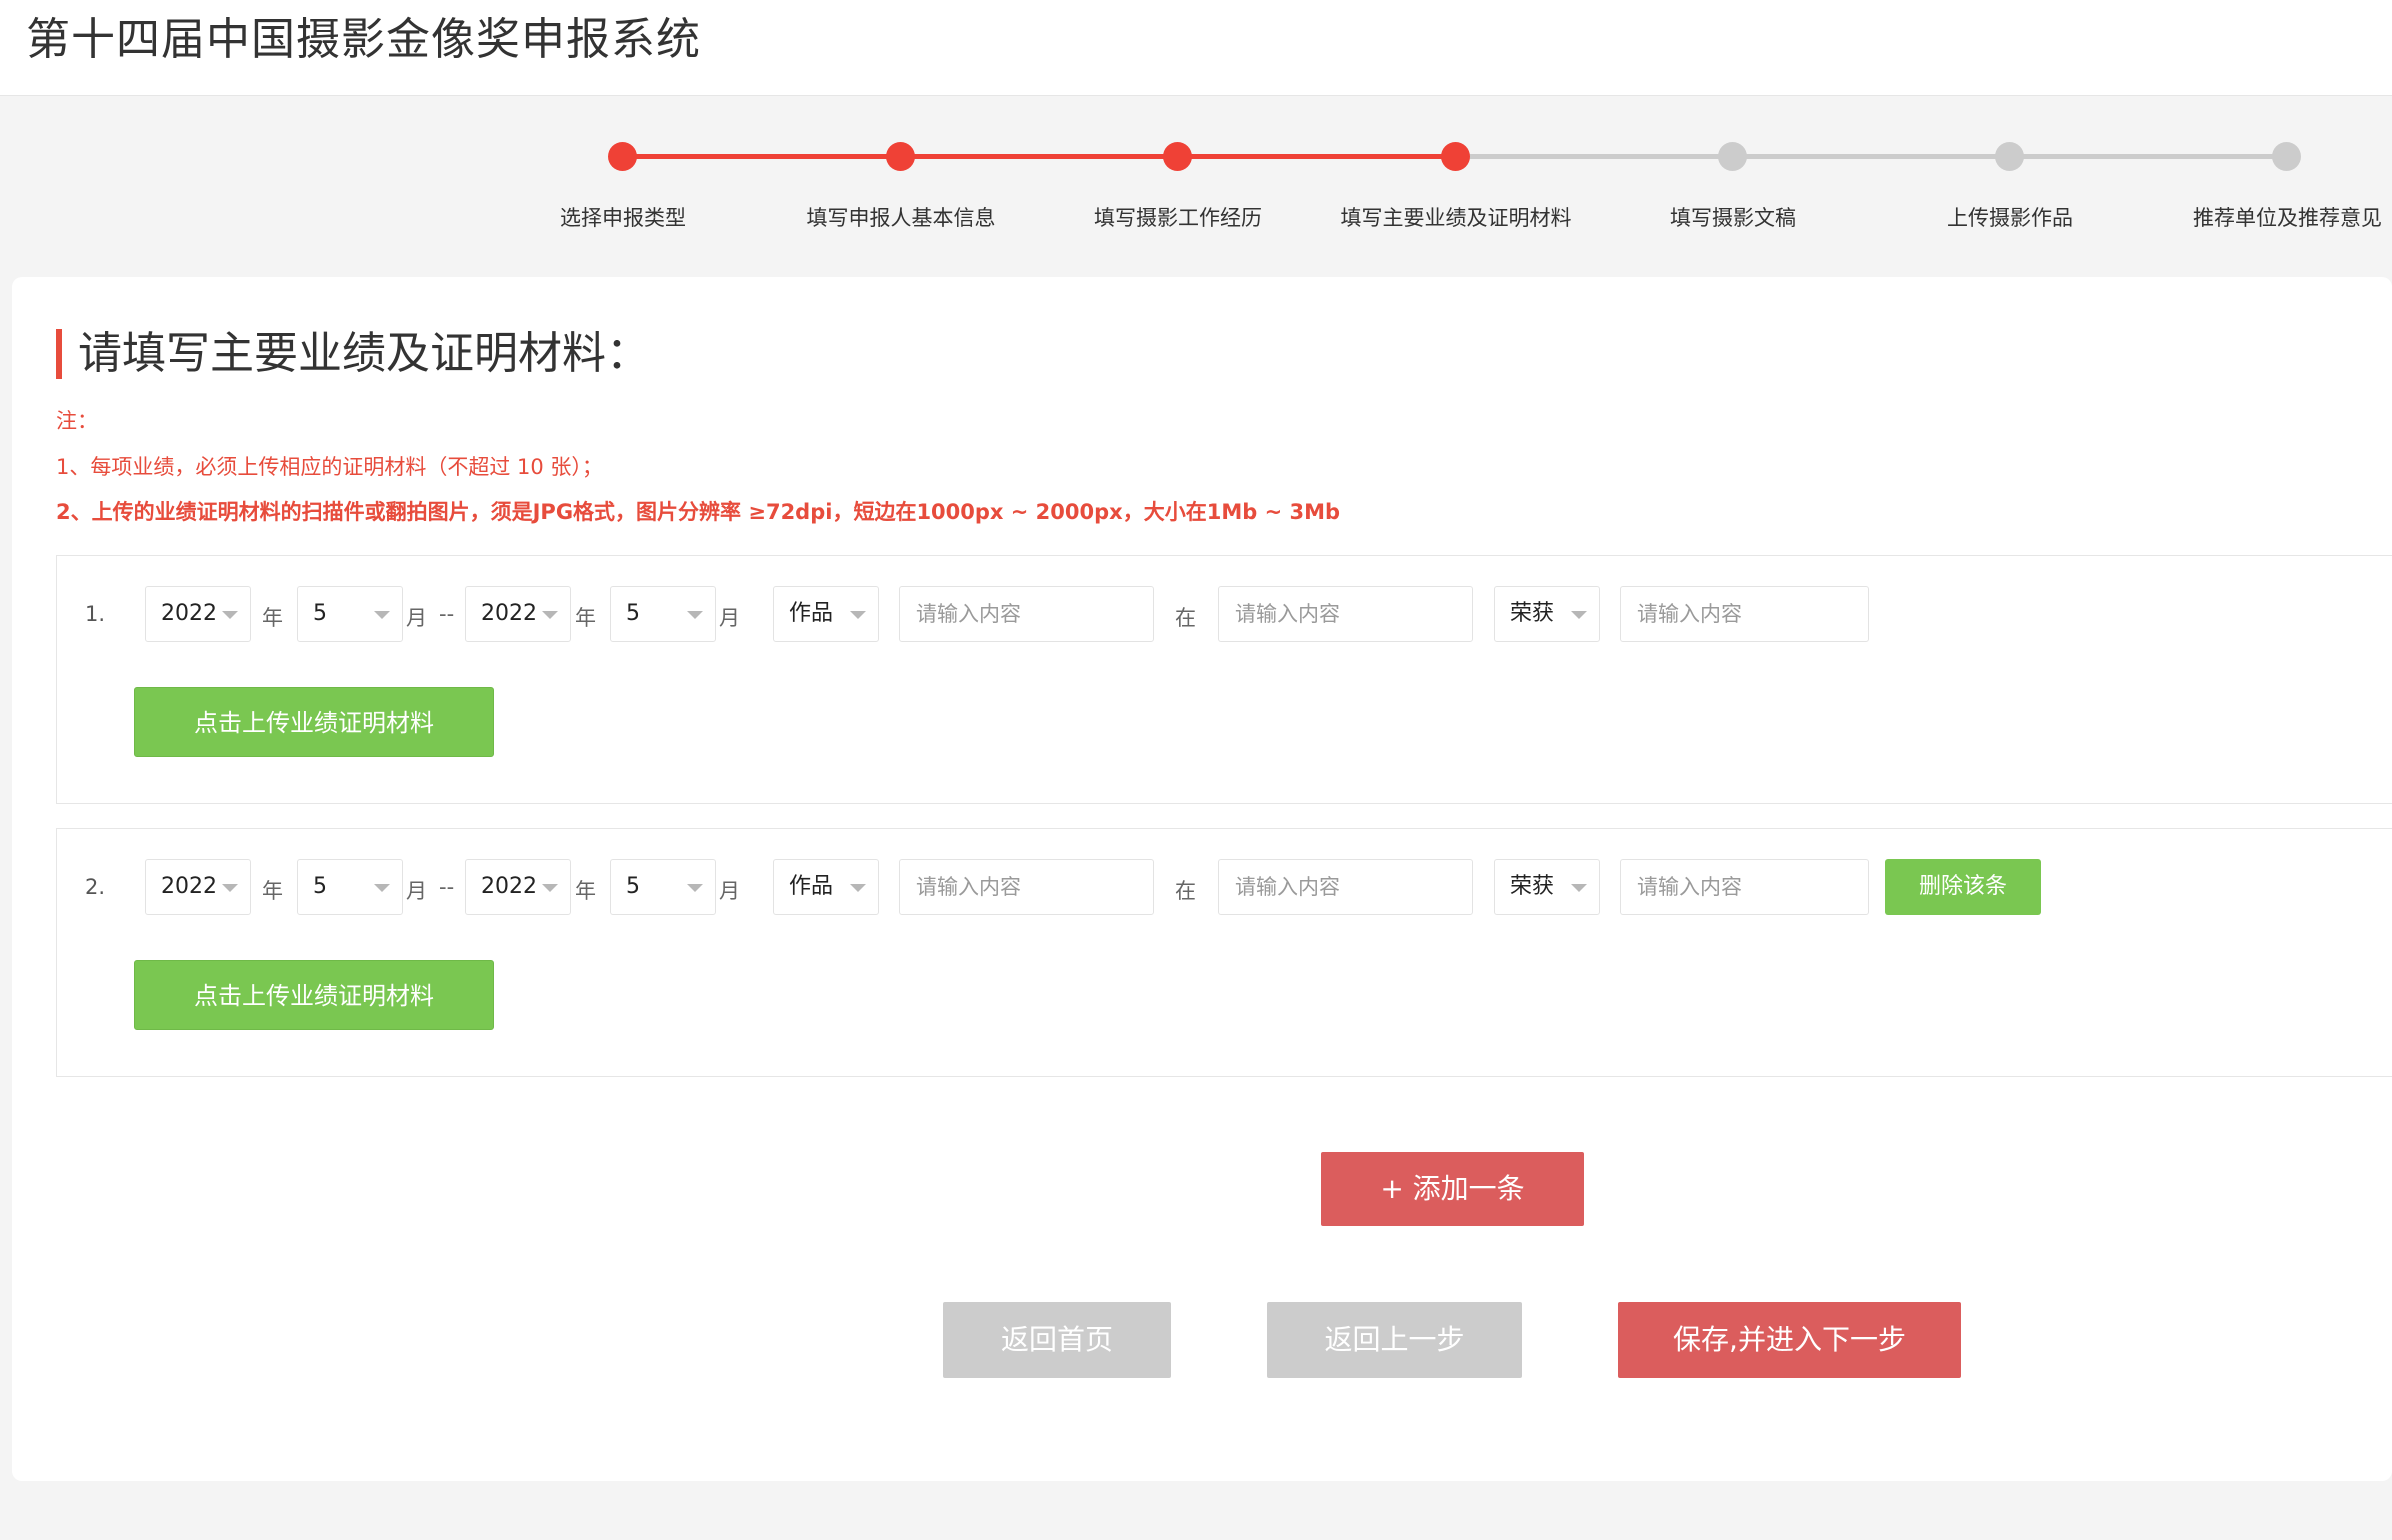 The image size is (2392, 1540). I want to click on note-label: 注：, so click(77, 421).